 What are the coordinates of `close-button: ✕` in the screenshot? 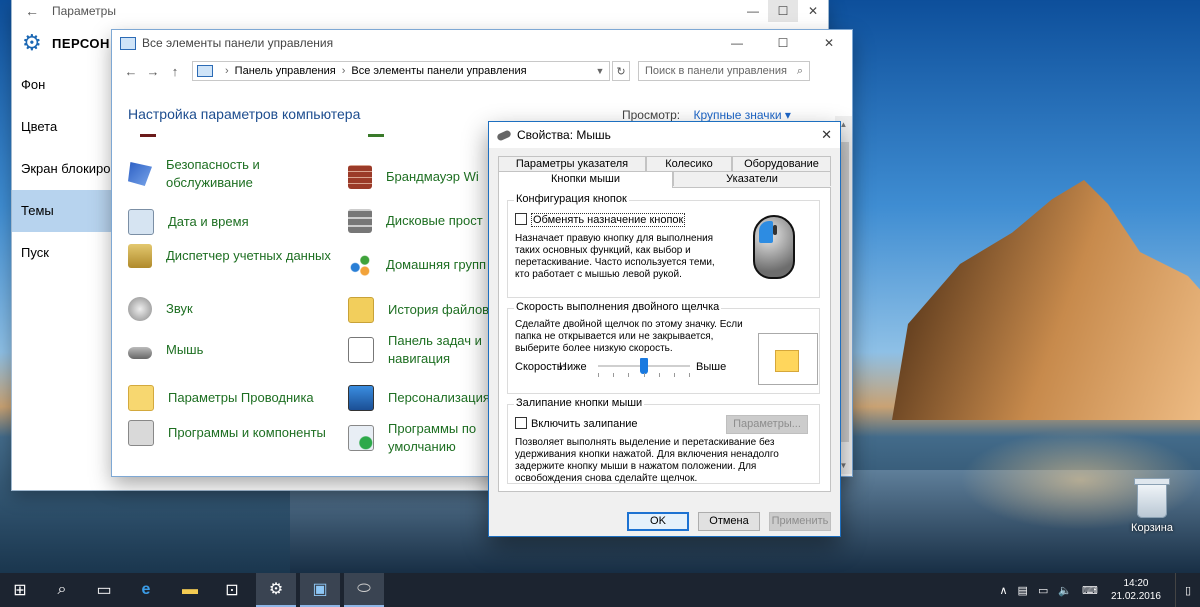 It's located at (813, 11).